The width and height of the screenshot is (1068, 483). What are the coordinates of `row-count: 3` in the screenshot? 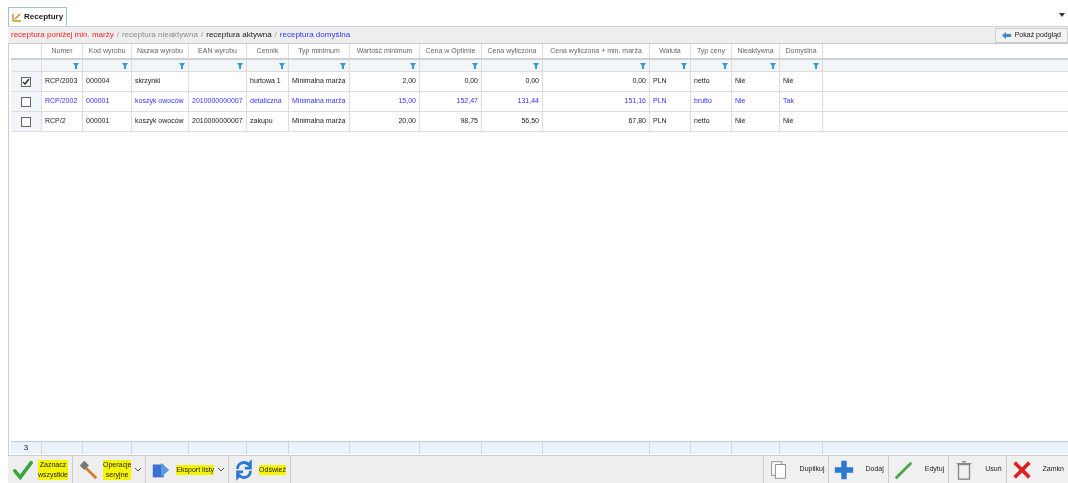 It's located at (26, 448).